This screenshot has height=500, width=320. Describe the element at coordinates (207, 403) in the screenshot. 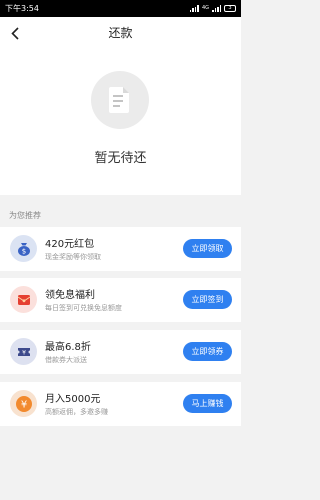

I see `earn-money-button: 马上赚钱` at that location.